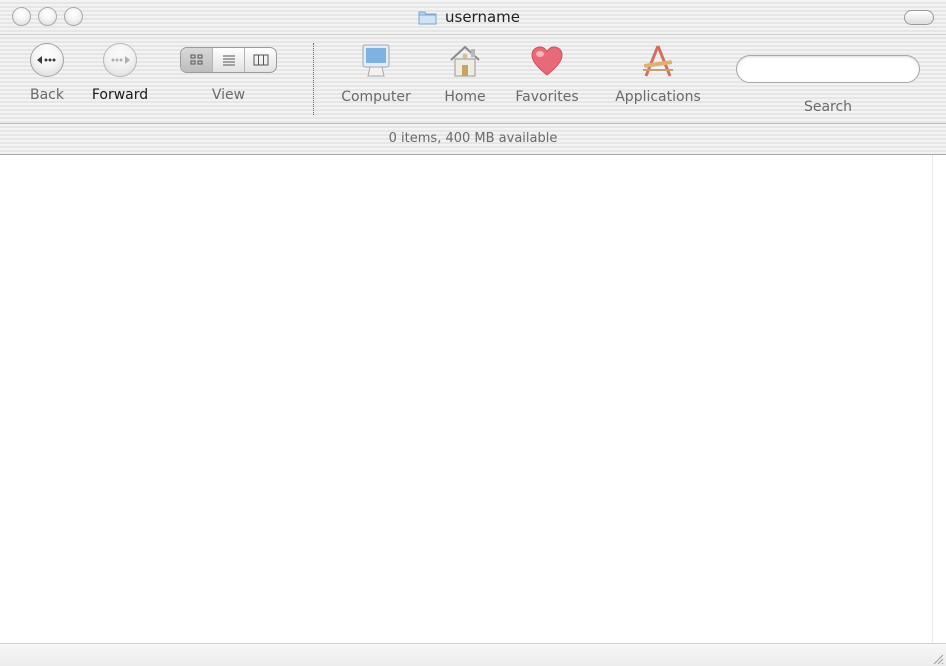  What do you see at coordinates (21, 16) in the screenshot?
I see `close-button` at bounding box center [21, 16].